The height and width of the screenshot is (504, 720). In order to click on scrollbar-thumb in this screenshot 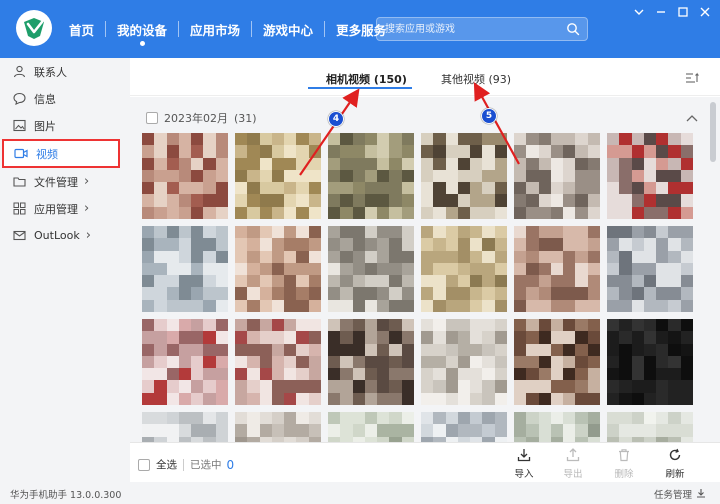, I will do `click(713, 132)`.